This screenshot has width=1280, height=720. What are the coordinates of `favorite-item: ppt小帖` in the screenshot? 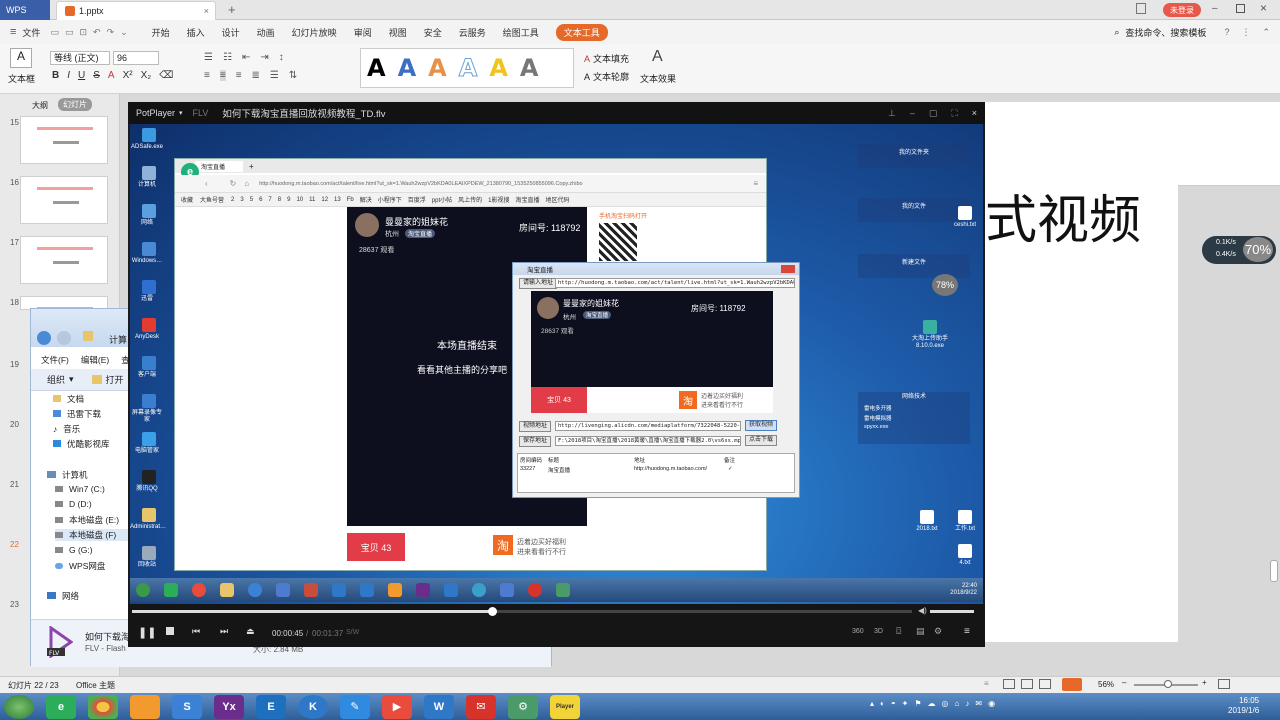 It's located at (442, 199).